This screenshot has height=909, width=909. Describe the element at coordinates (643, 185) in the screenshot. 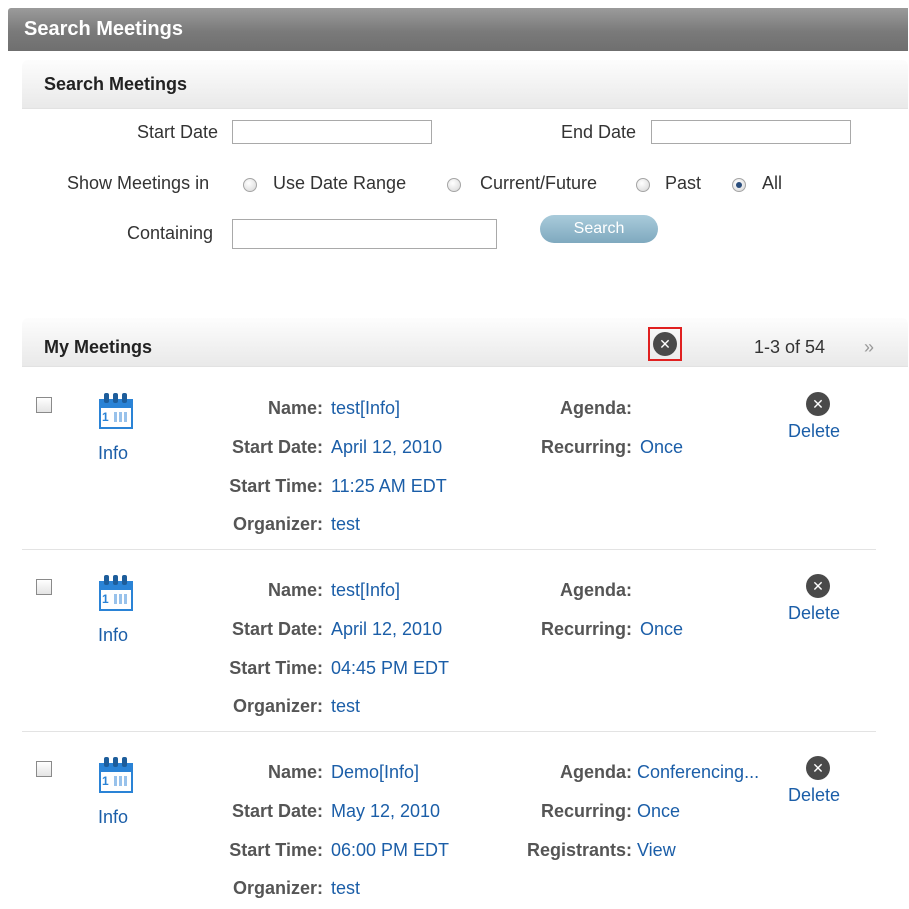

I see `radio-past` at that location.